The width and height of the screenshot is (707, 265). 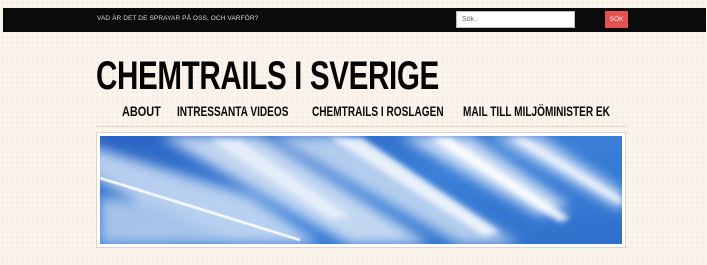 What do you see at coordinates (536, 111) in the screenshot?
I see `nav-item-mail-till-miljominister-ek: MAIL TILL MILJÖMINISTER EK` at bounding box center [536, 111].